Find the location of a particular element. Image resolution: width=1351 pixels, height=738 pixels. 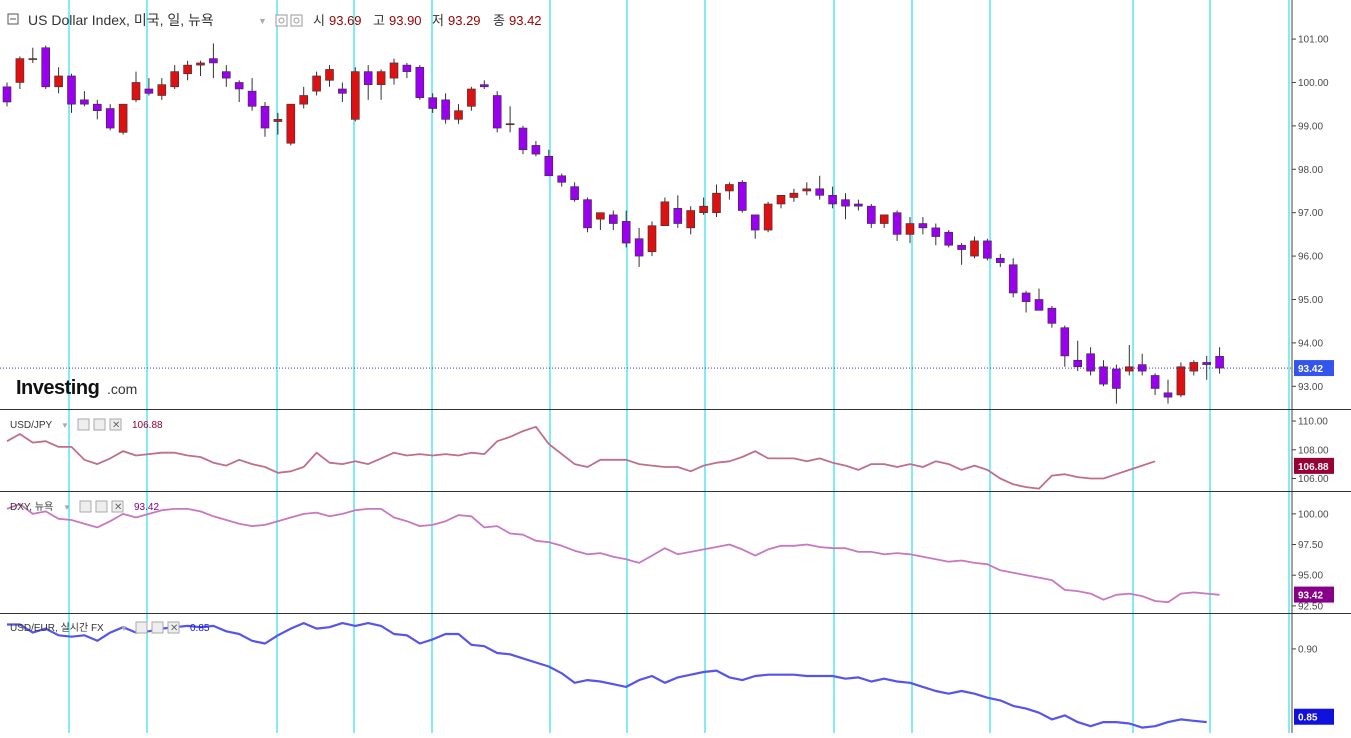

dxy-pane: 100.0097.5095.0092.5093.42 is located at coordinates (670, 557).